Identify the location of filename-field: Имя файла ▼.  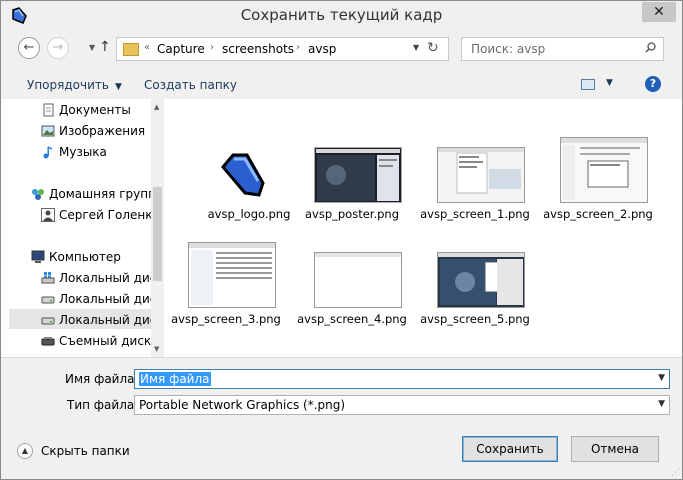
(402, 379).